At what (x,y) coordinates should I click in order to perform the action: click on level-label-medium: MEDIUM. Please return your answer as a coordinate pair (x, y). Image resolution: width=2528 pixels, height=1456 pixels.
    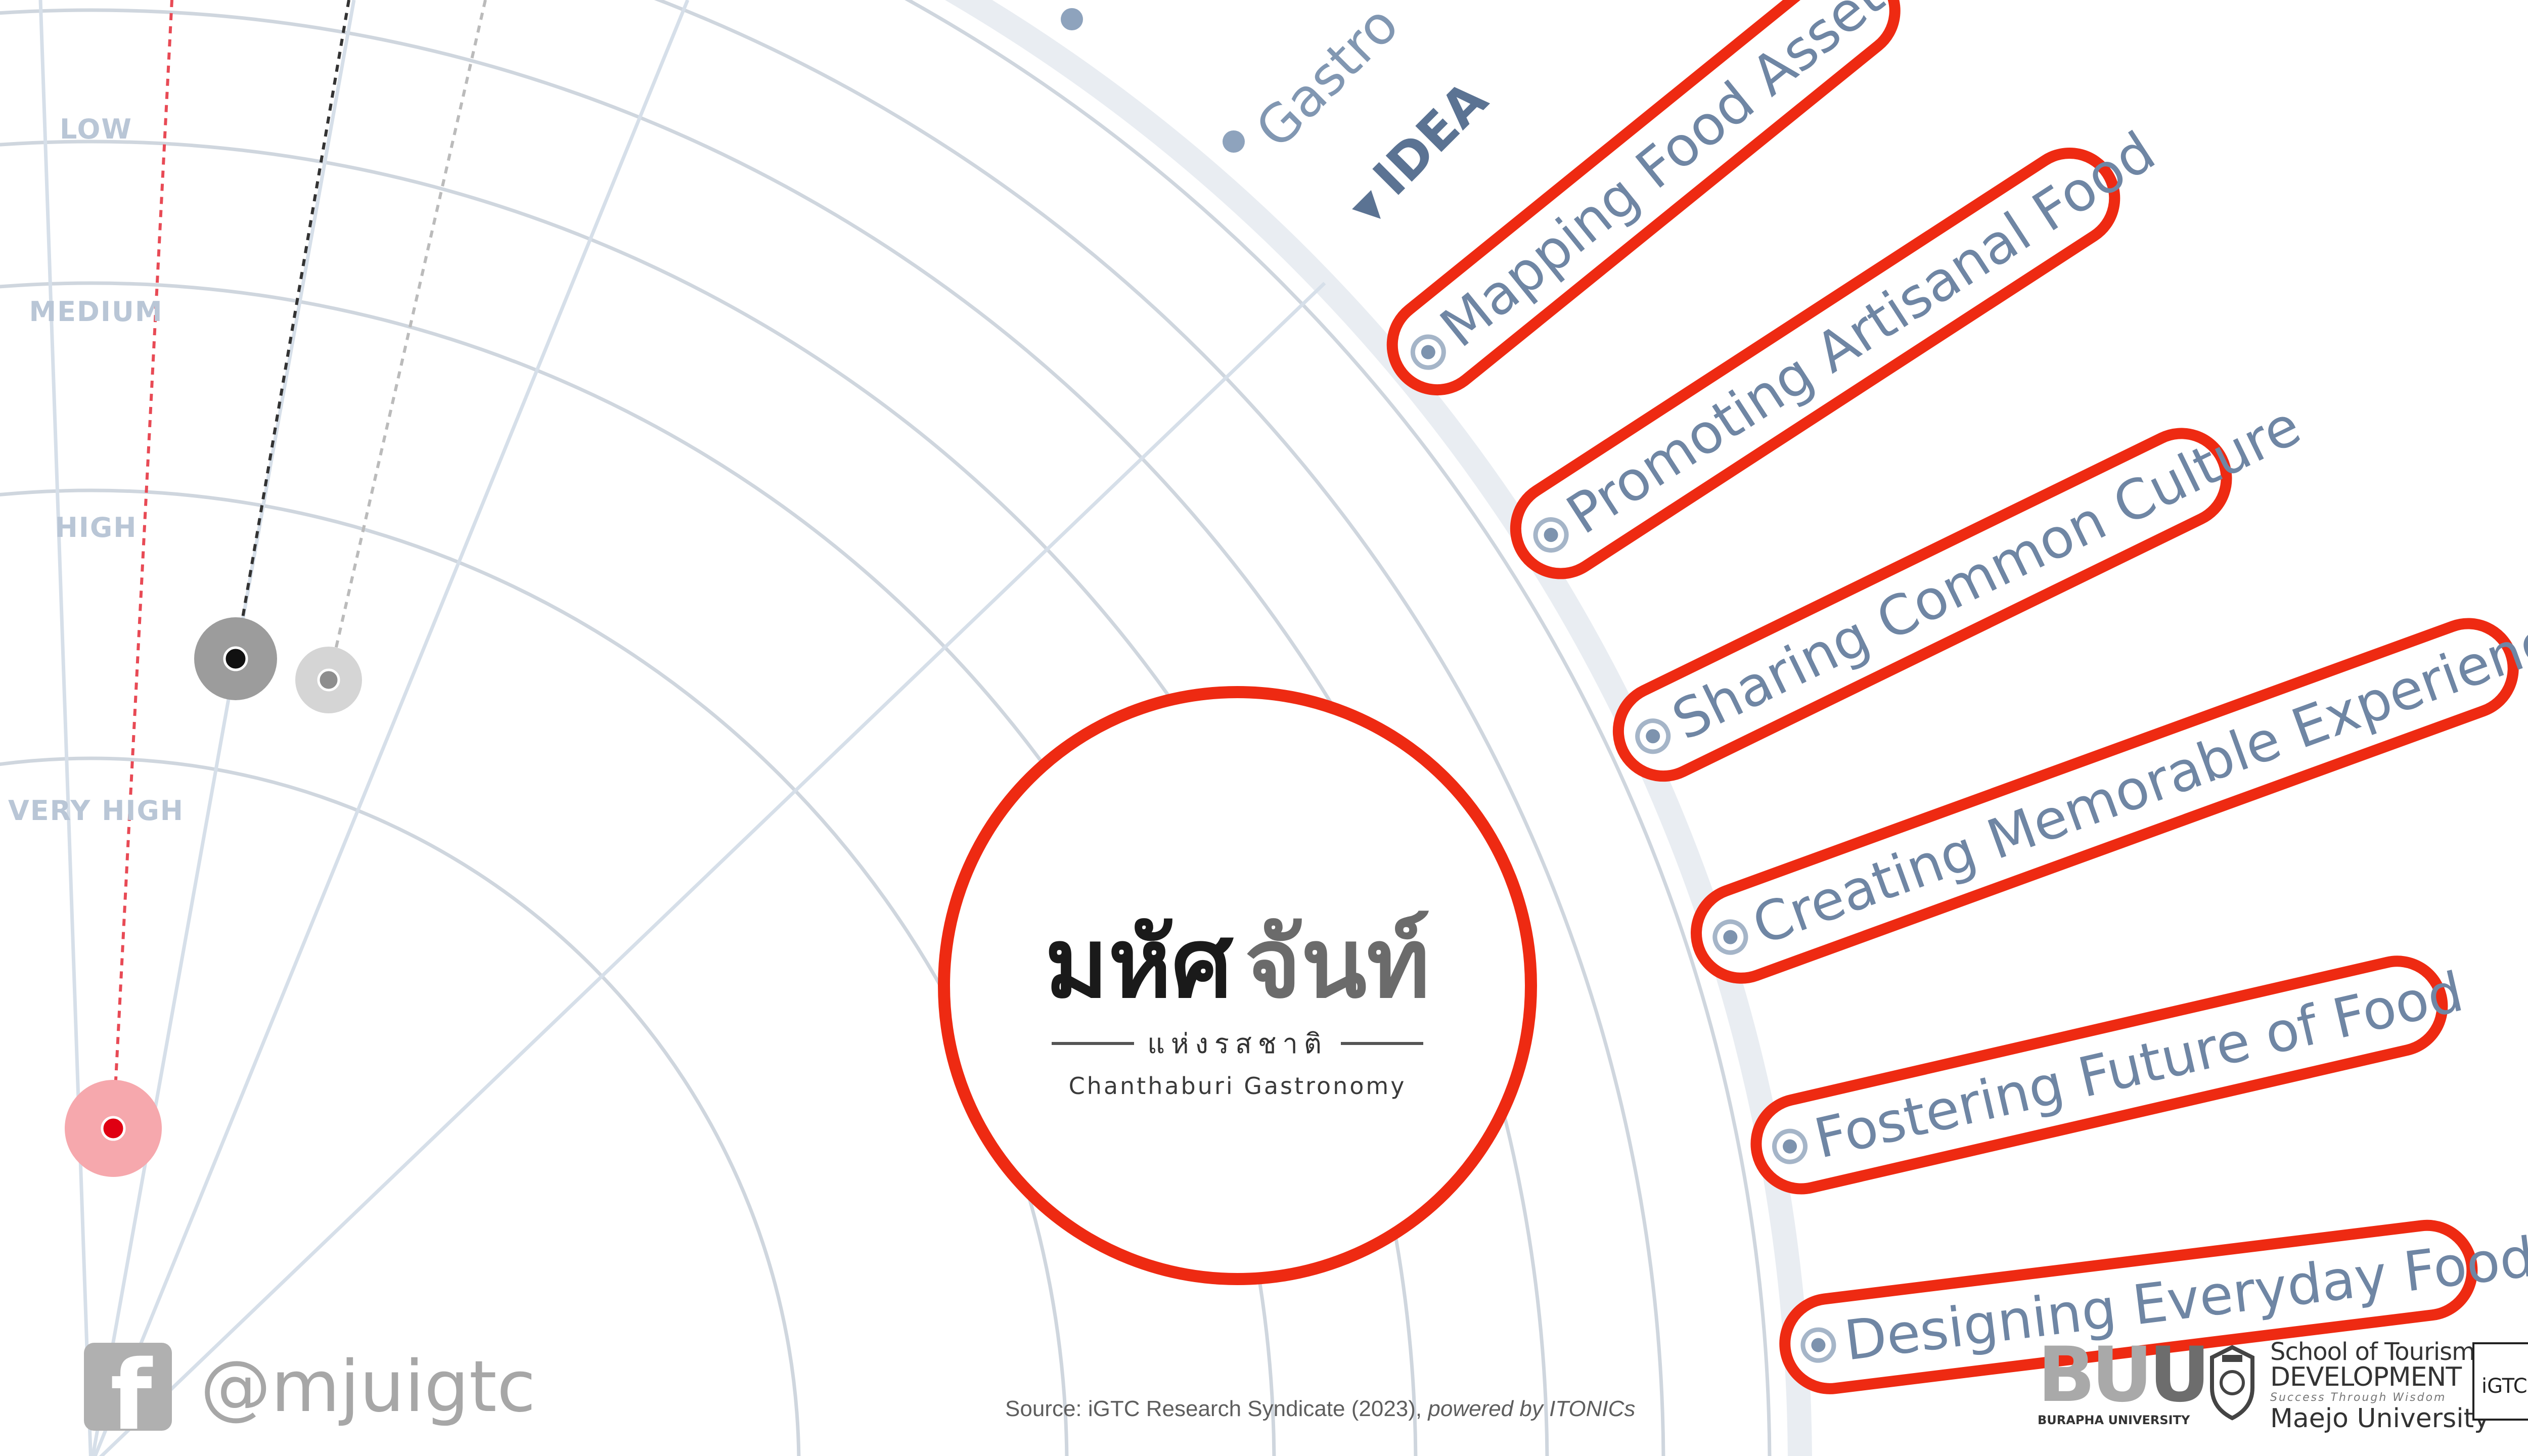
    Looking at the image, I should click on (96, 312).